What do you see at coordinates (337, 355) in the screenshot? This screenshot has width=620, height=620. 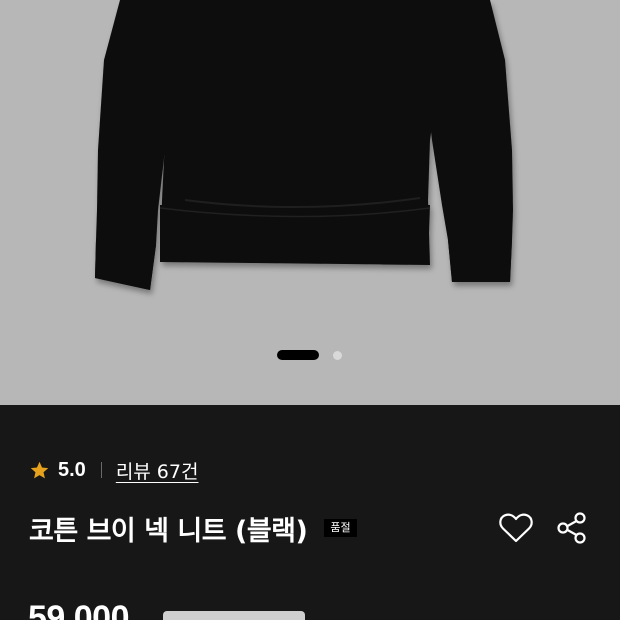 I see `pagination-dot` at bounding box center [337, 355].